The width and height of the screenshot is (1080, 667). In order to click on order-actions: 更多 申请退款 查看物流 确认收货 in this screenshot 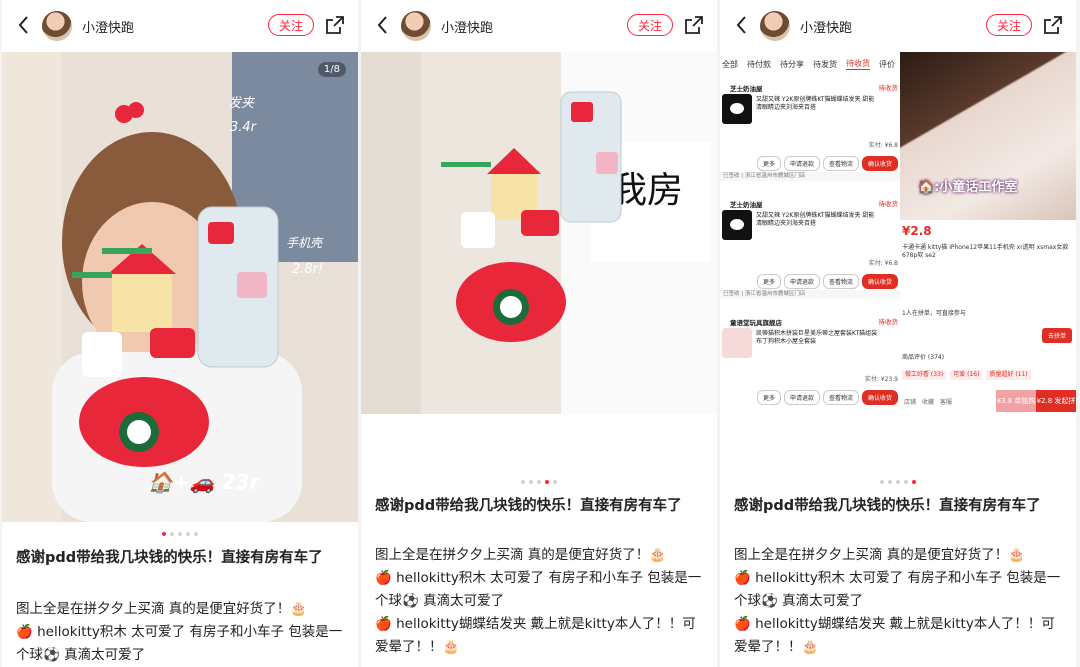, I will do `click(827, 397)`.